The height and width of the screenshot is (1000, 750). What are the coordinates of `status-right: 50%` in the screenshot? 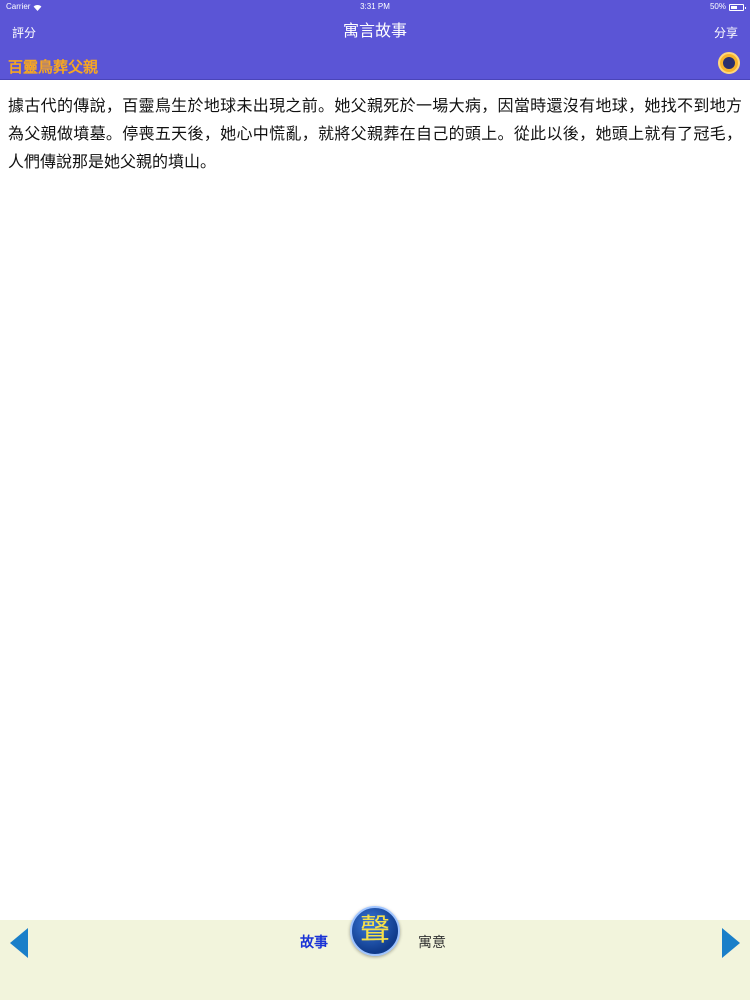 It's located at (727, 7).